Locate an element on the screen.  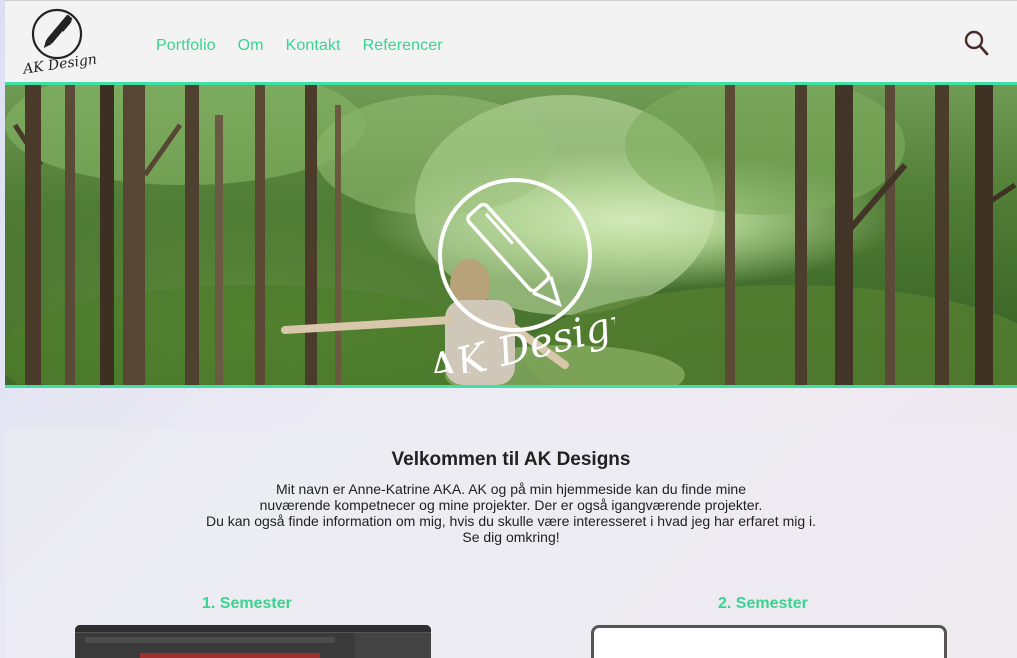
semester-1-title: 1. Semester is located at coordinates (247, 604).